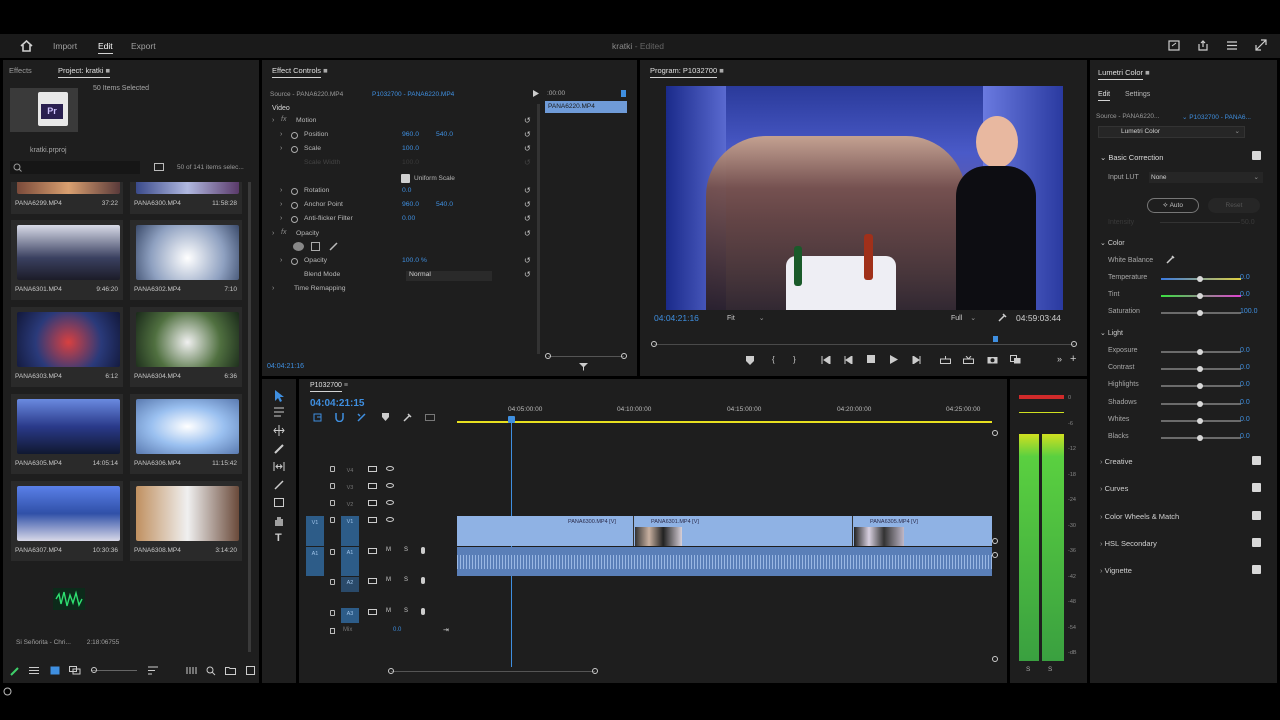 This screenshot has height=720, width=1280. I want to click on add-marker-icon, so click(750, 360).